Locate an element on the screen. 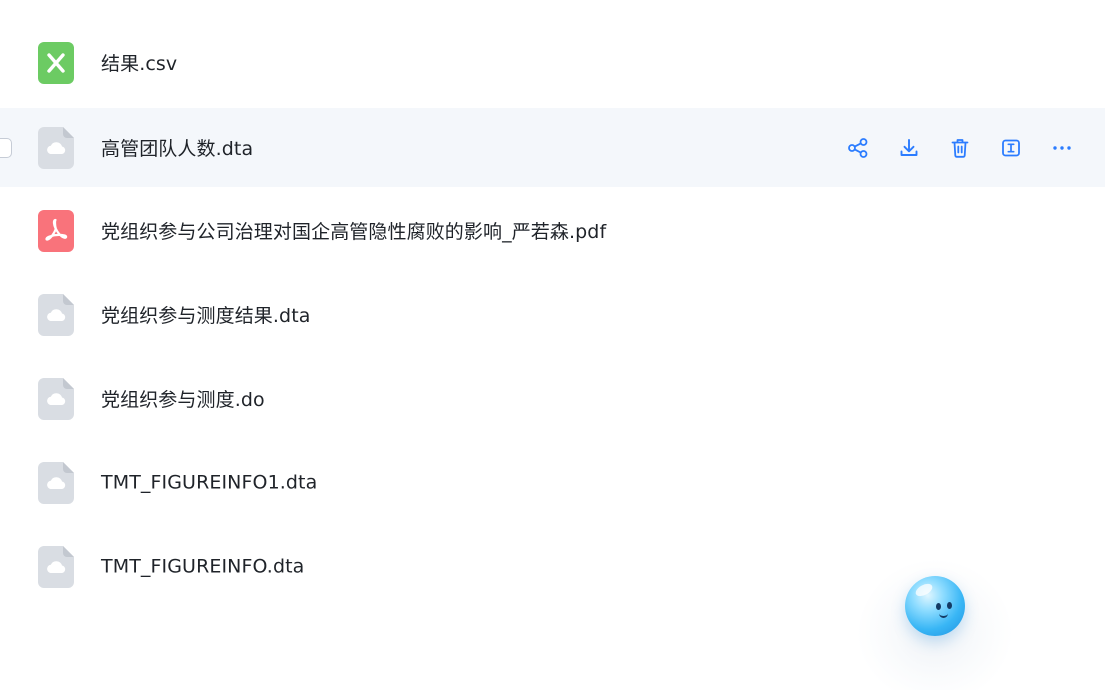  file-row-hovered: 高管团队人数.dta is located at coordinates (552, 147).